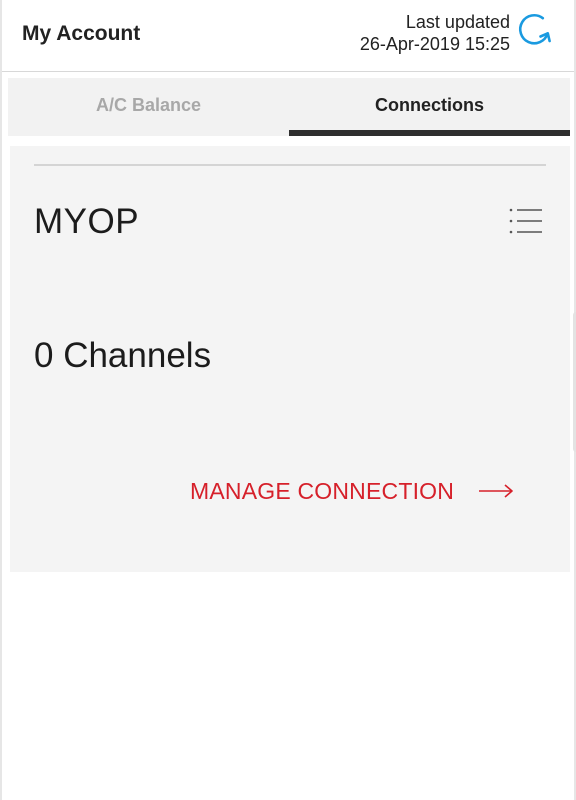 This screenshot has width=576, height=800. Describe the element at coordinates (81, 33) in the screenshot. I see `page-title: My Account` at that location.